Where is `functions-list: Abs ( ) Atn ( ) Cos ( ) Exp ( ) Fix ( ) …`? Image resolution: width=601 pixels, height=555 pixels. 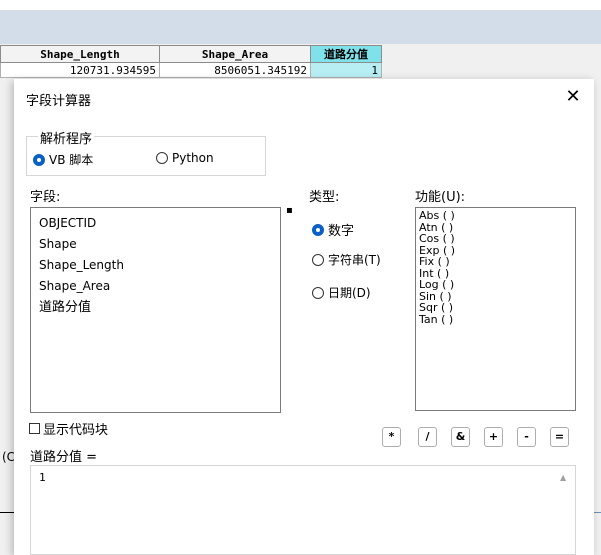 functions-list: Abs ( ) Atn ( ) Cos ( ) Exp ( ) Fix ( ) … is located at coordinates (495, 309).